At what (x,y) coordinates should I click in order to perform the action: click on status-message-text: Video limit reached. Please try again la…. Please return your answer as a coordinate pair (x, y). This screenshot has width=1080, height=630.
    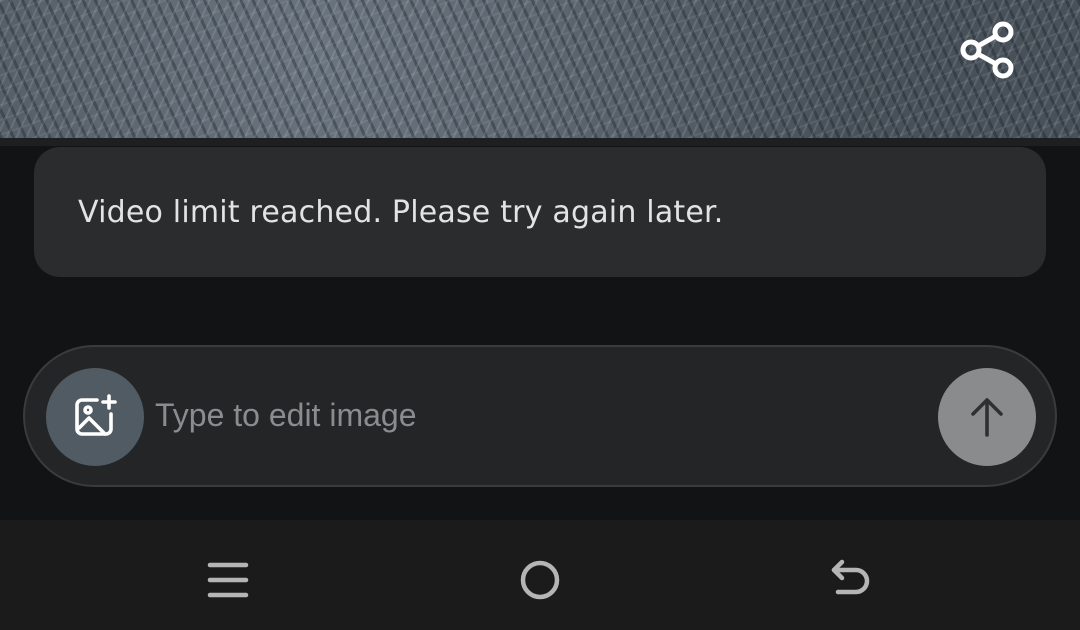
    Looking at the image, I should click on (401, 212).